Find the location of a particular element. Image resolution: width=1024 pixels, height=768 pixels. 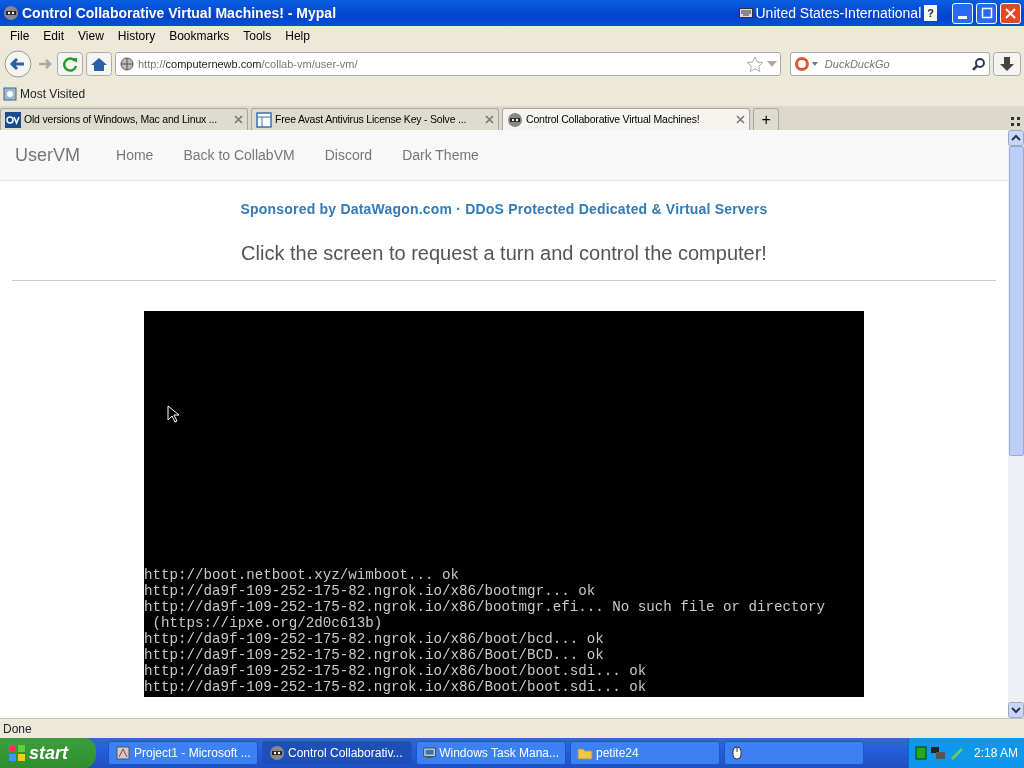

window-title: Control Collaborative Virtual Machines! - Mypal is located at coordinates (179, 13).